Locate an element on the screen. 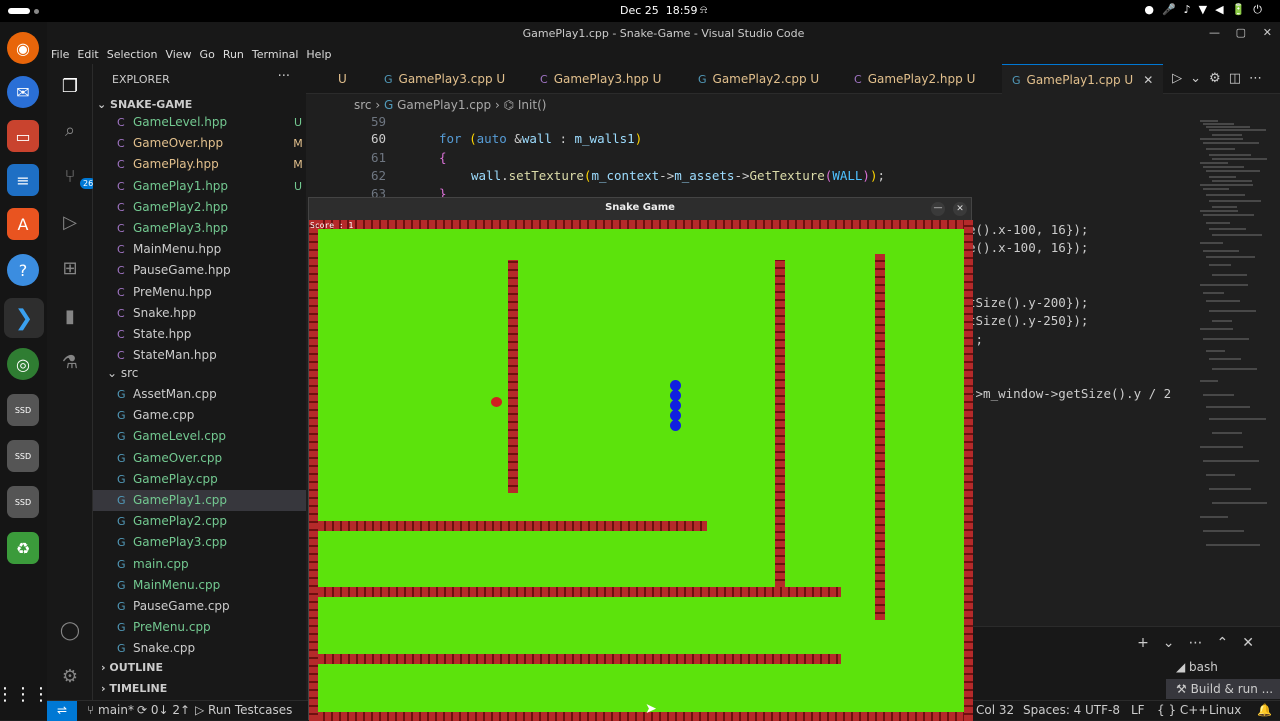 The height and width of the screenshot is (721, 1280). file-item: C GamePlay3.hpp is located at coordinates (199, 228).